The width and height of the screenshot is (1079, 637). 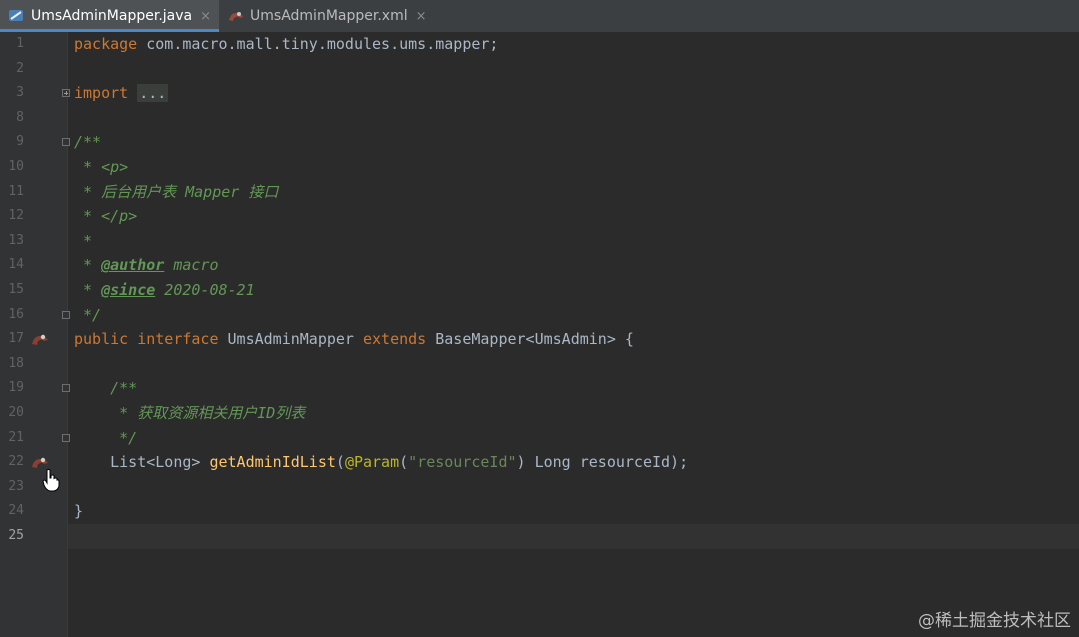 What do you see at coordinates (176, 191) in the screenshot?
I see `code-text: * 后台用户表 Mapper 接口` at bounding box center [176, 191].